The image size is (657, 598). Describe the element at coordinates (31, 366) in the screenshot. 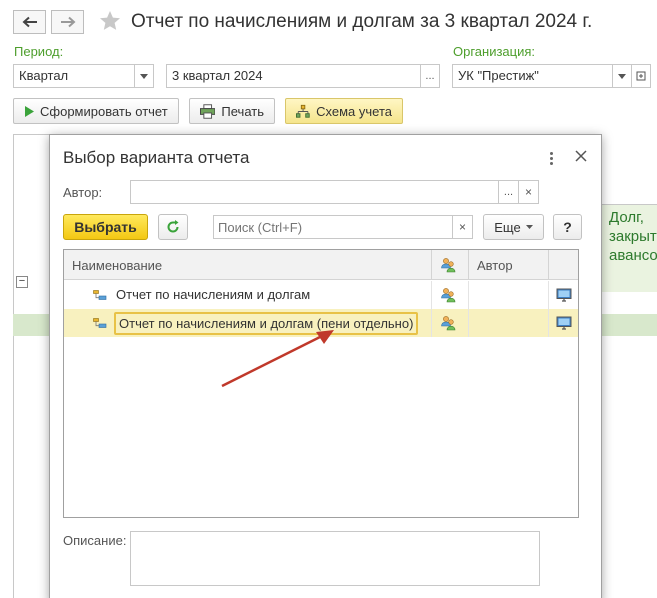

I see `report-table` at that location.